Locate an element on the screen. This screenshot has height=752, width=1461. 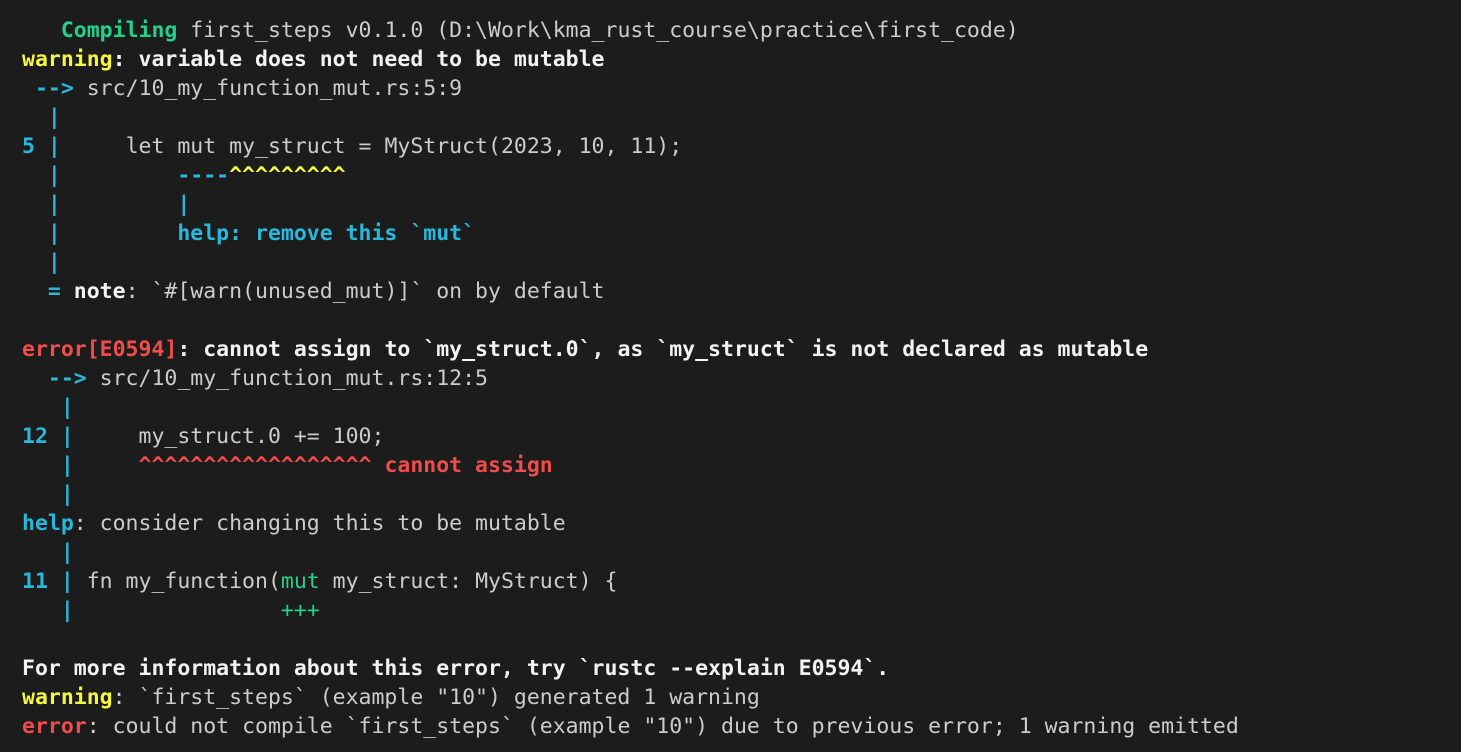
terminal-line: --> src/10_my_function_mut.rs:5:9 is located at coordinates (741, 88).